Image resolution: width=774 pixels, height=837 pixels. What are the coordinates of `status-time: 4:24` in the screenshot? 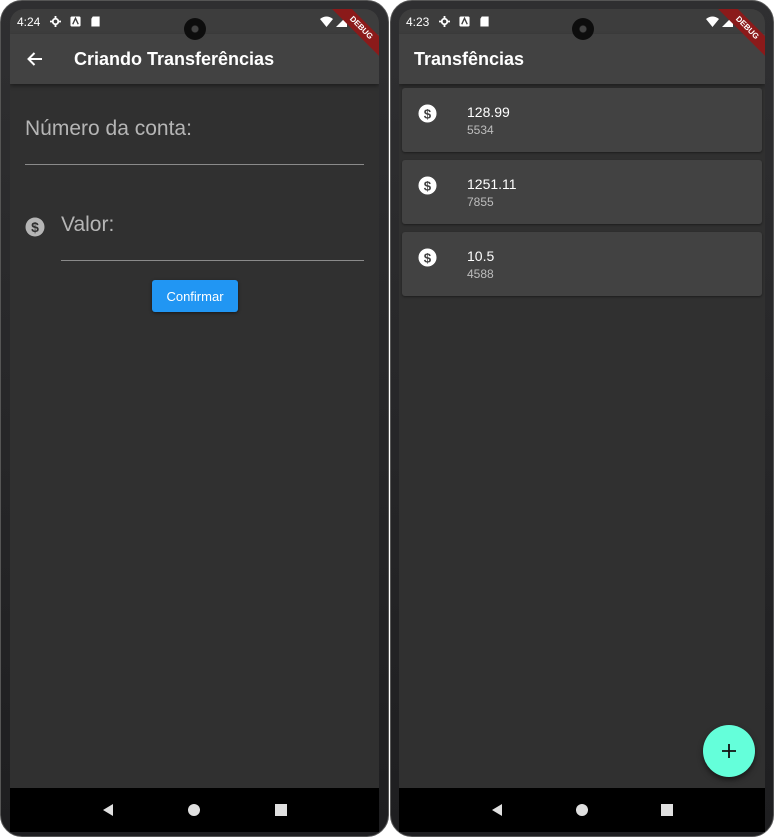 It's located at (29, 21).